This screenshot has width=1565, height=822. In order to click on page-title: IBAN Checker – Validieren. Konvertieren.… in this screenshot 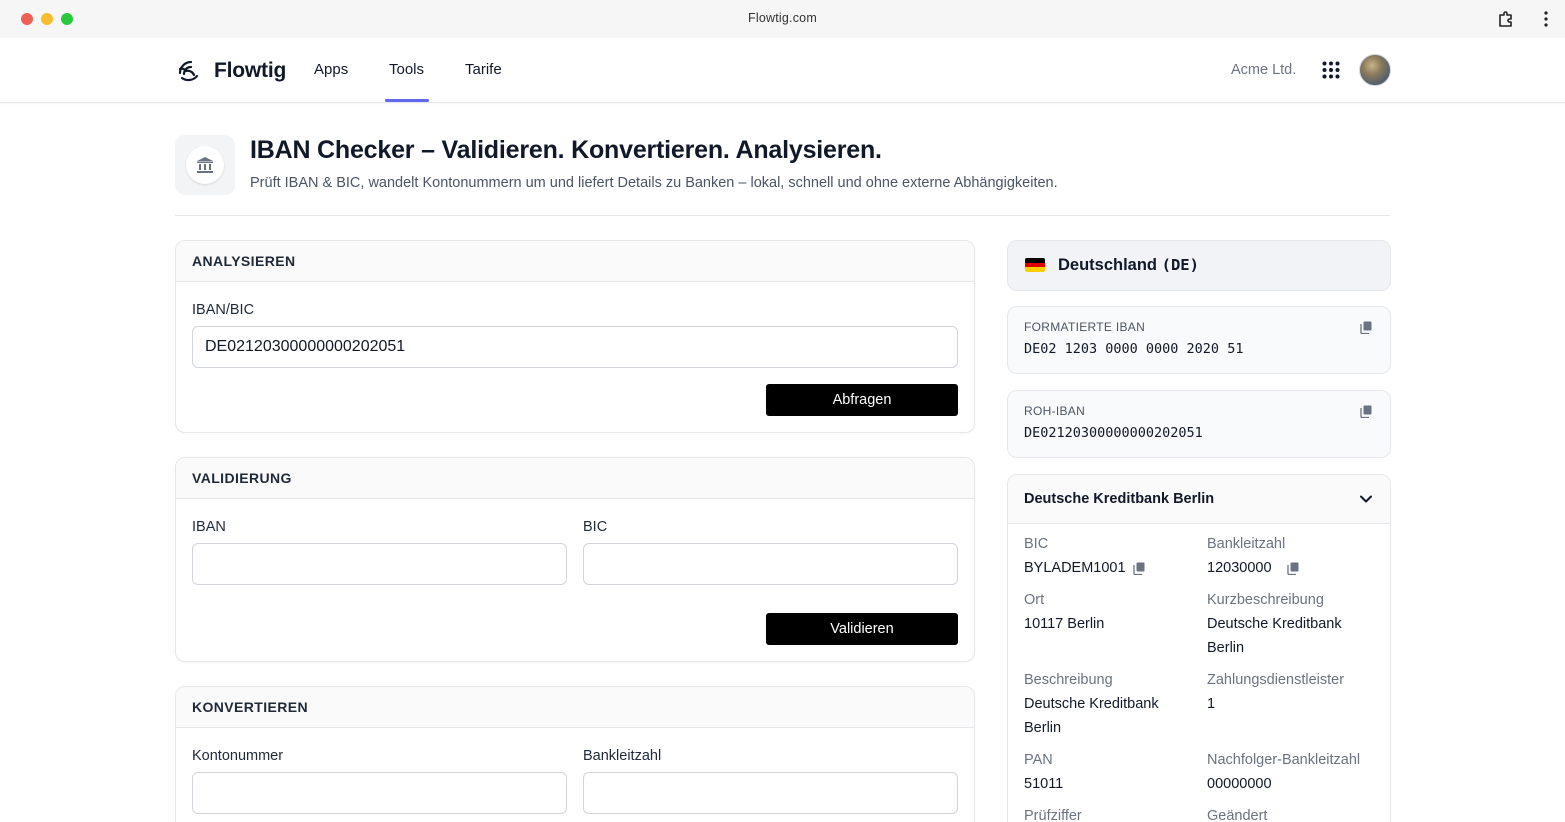, I will do `click(566, 150)`.